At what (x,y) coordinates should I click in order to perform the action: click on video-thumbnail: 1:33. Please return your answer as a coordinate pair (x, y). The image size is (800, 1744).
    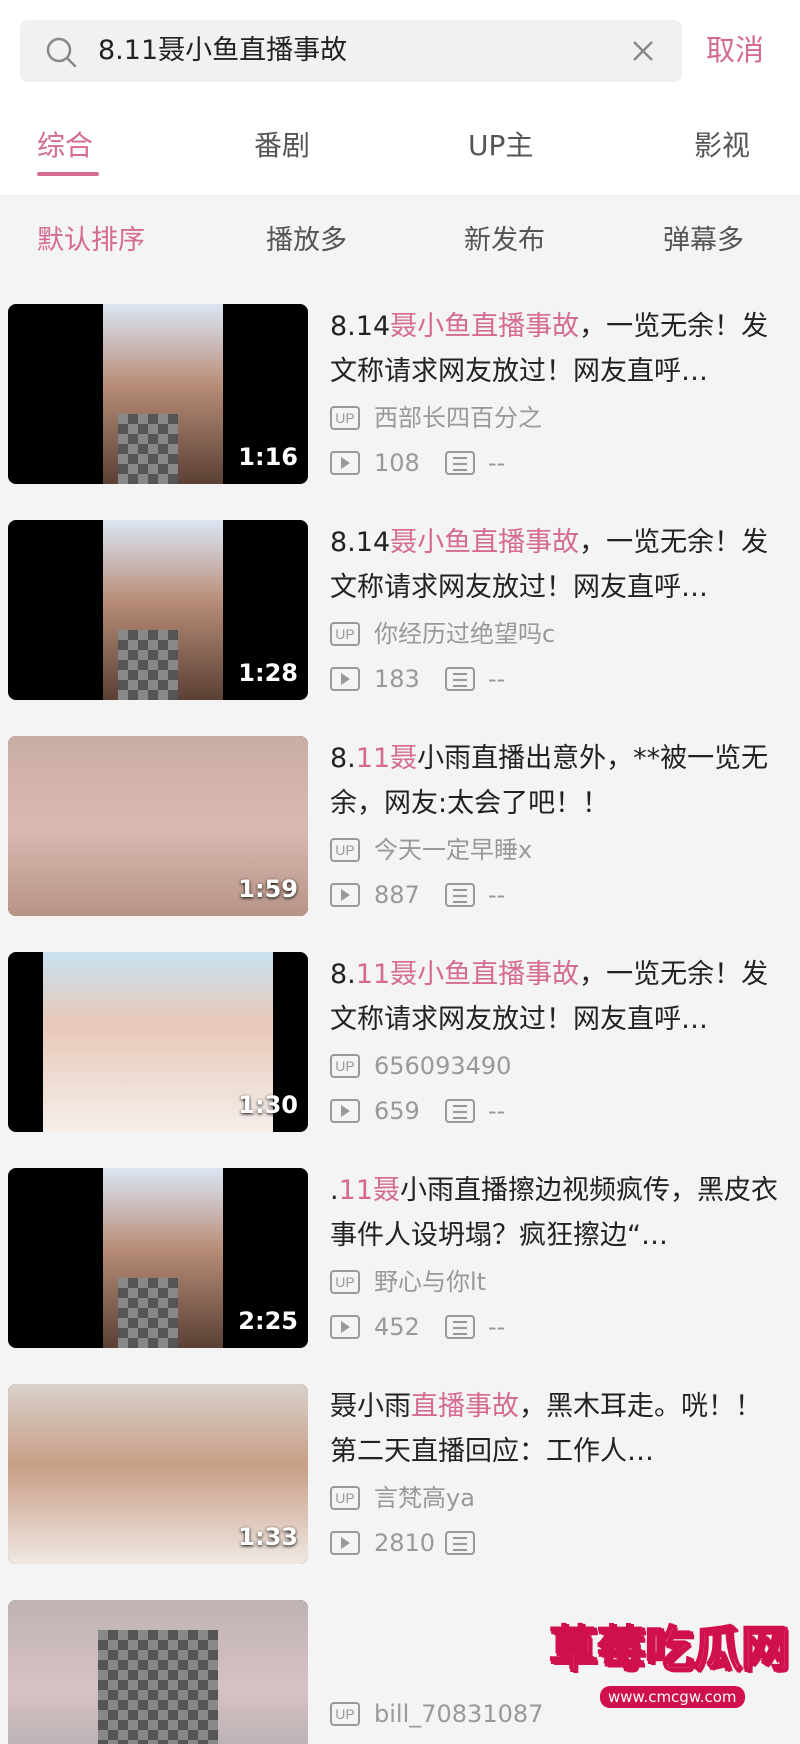
    Looking at the image, I should click on (158, 1474).